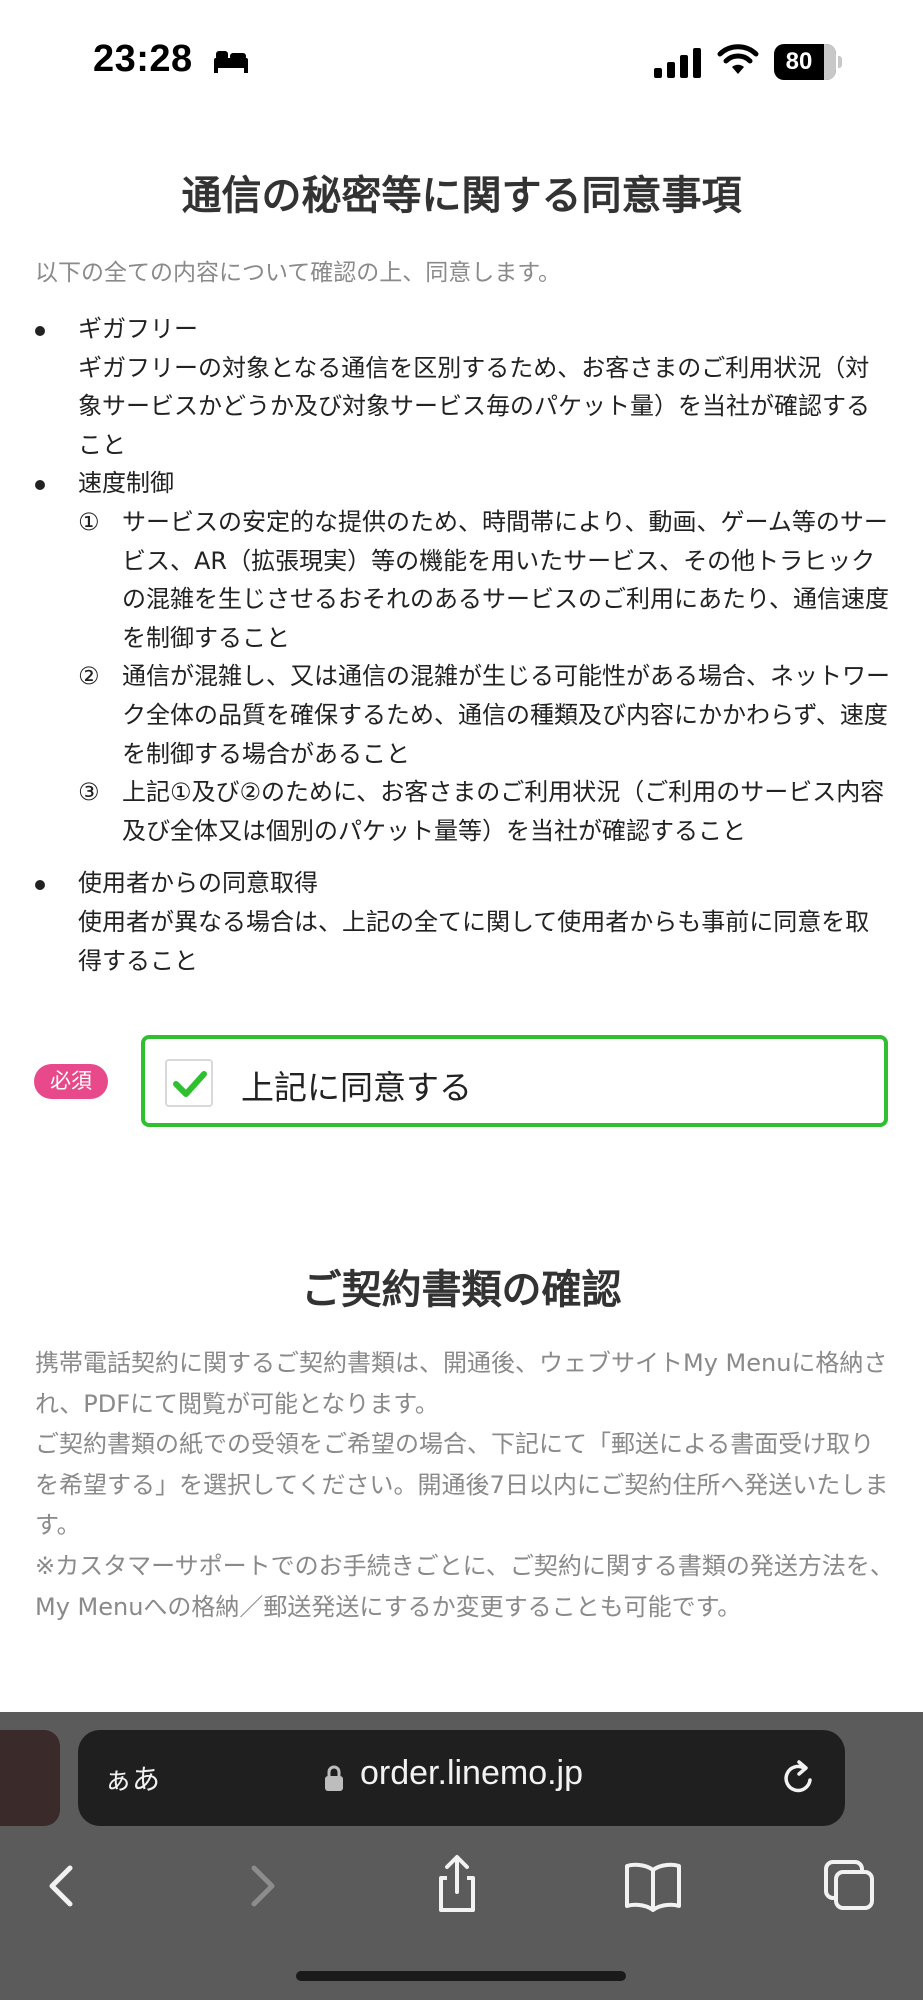 This screenshot has width=923, height=2000. What do you see at coordinates (799, 61) in the screenshot?
I see `battery-level-text: 80` at bounding box center [799, 61].